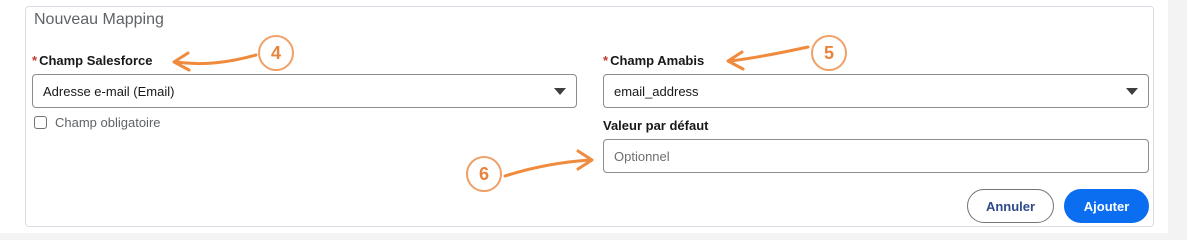  I want to click on annotation-callout-5: 5, so click(829, 53).